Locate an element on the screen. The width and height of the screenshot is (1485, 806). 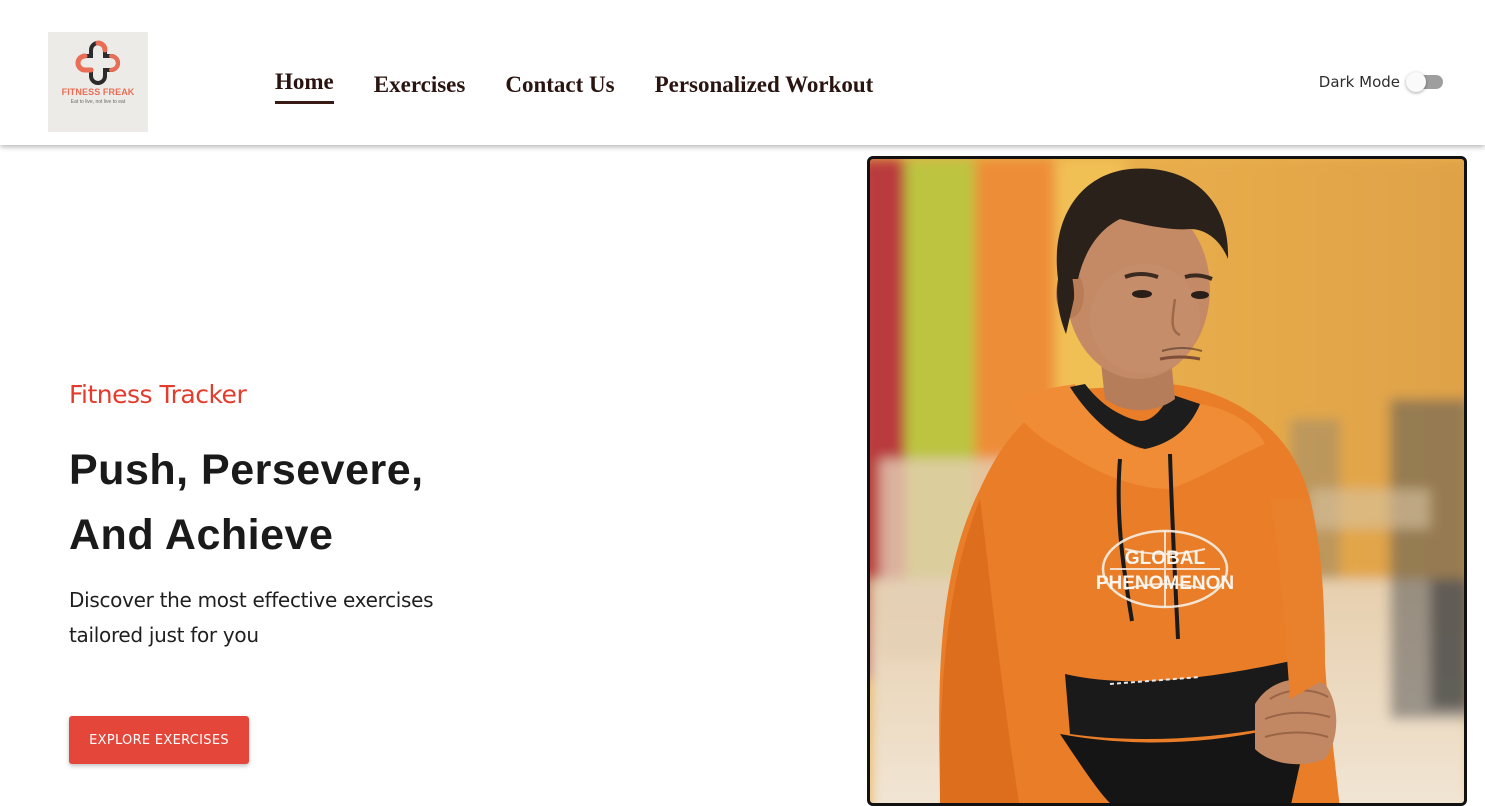
hoodie-print-line-2: PHENOMENON is located at coordinates (1165, 583).